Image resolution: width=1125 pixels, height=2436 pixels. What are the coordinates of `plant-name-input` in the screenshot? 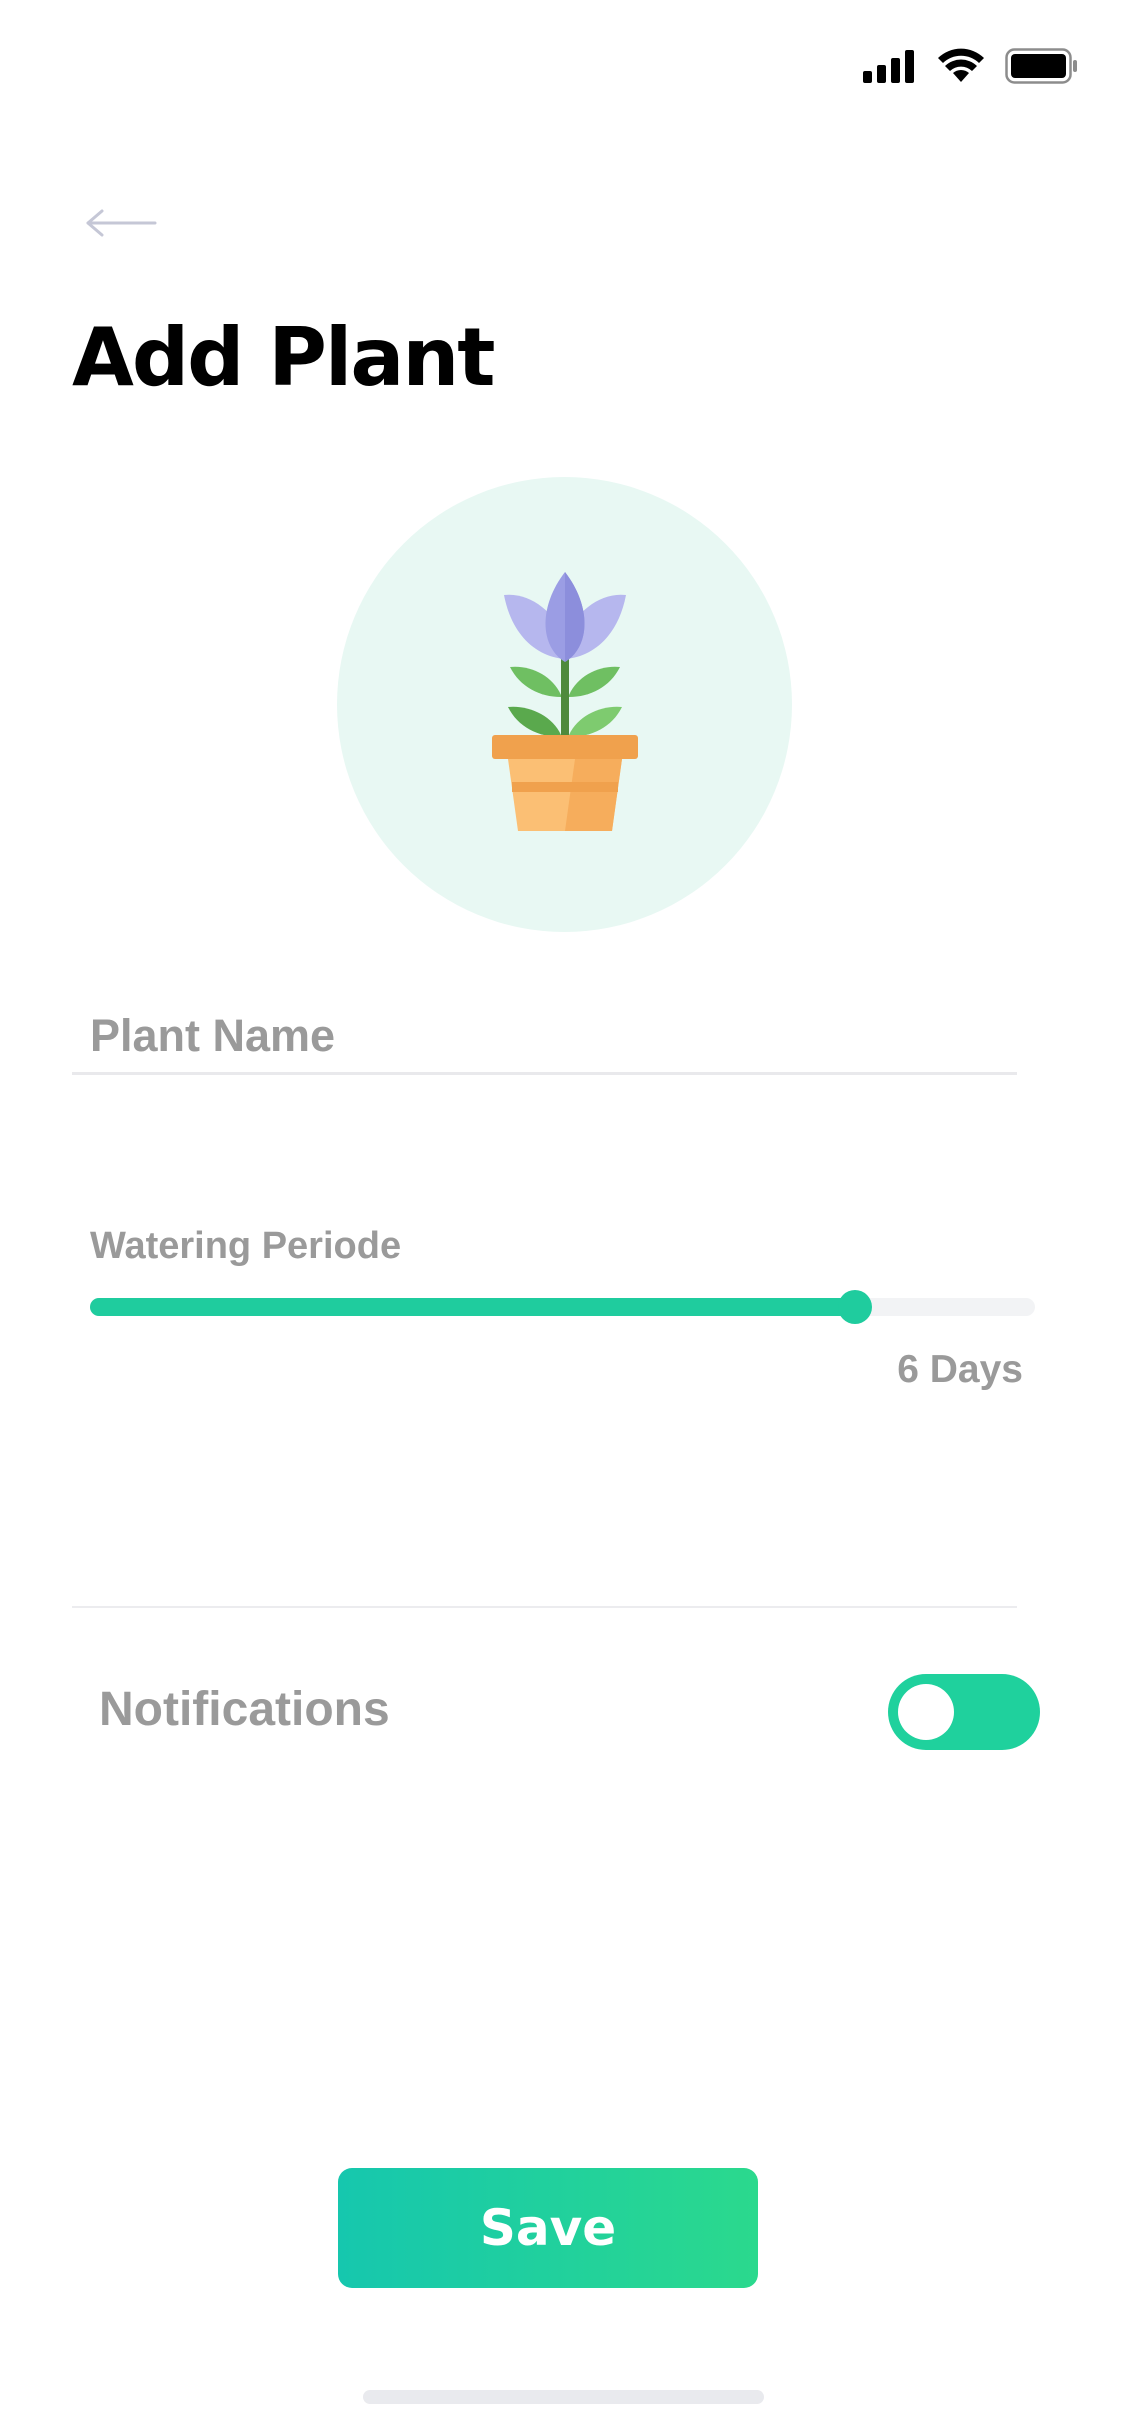 It's located at (553, 1036).